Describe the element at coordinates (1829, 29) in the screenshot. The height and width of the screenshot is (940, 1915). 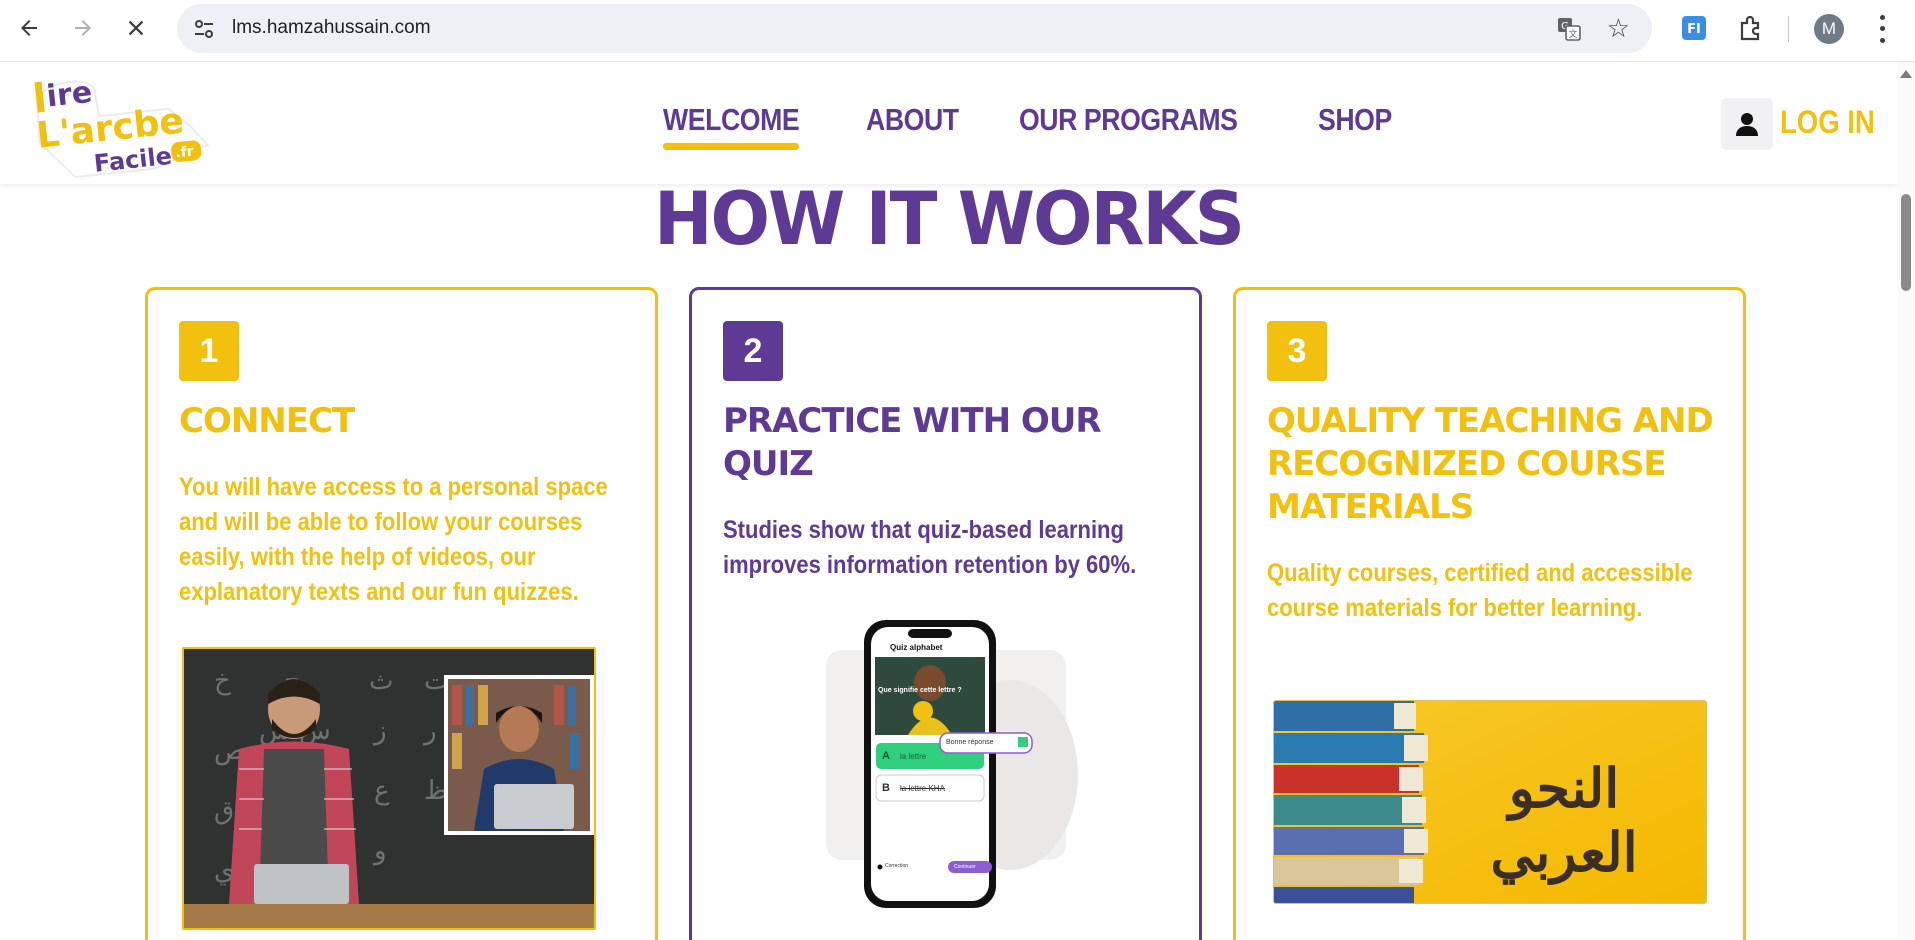
I see `profile-avatar: M` at that location.